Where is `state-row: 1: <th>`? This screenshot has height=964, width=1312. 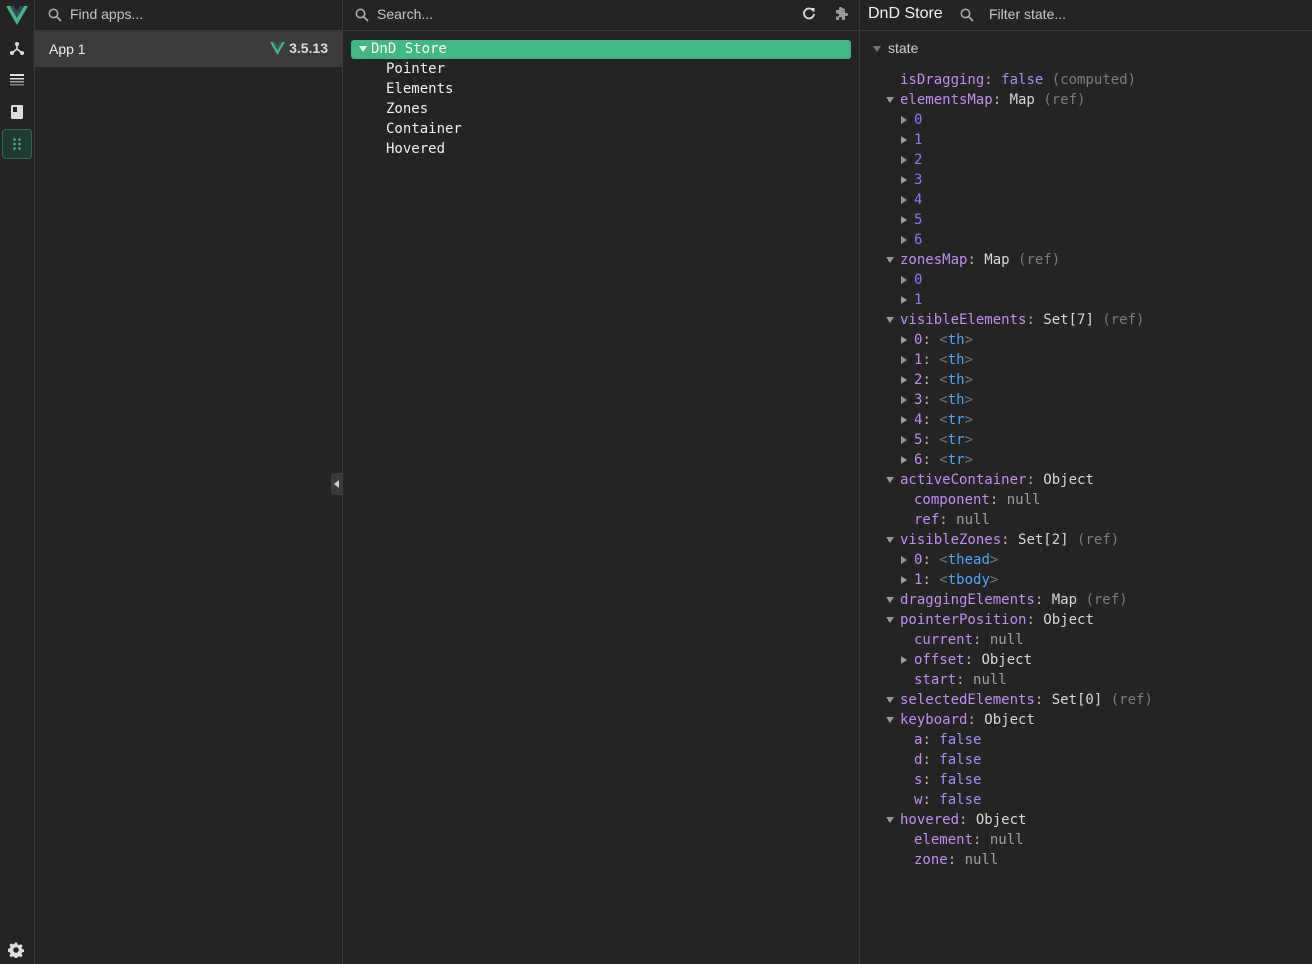
state-row: 1: <th> is located at coordinates (937, 360).